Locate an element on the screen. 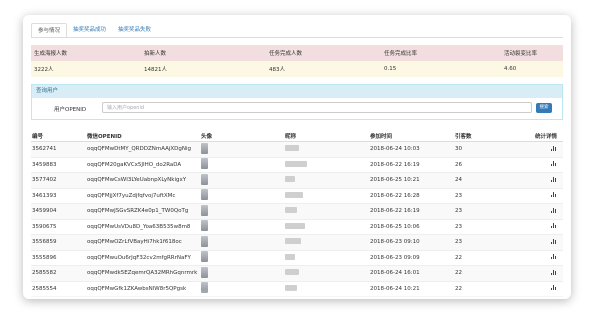  tab-prize-success: 抽奖奖品成功 is located at coordinates (89, 30).